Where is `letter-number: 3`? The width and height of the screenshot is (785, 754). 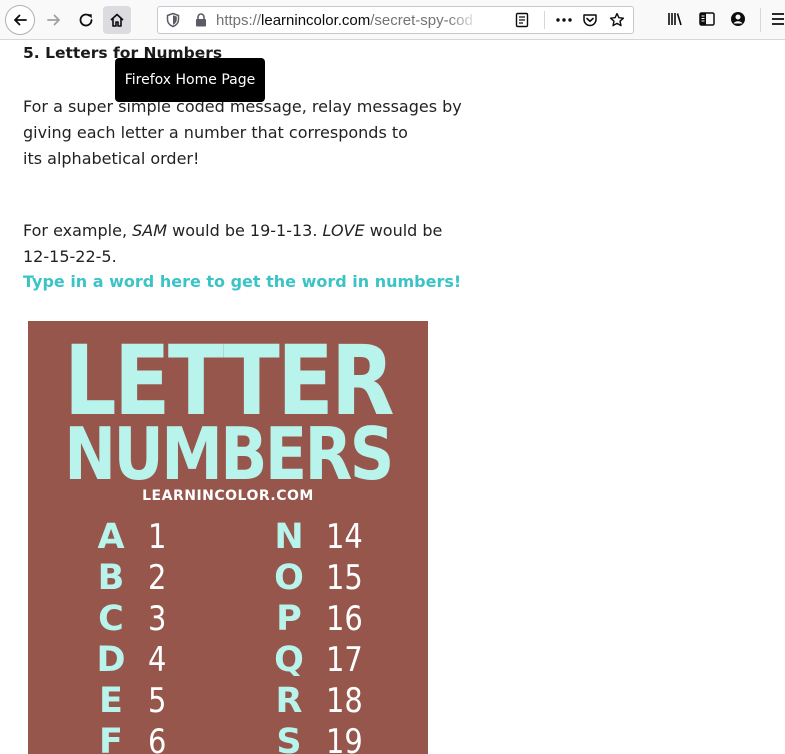 letter-number: 3 is located at coordinates (157, 619).